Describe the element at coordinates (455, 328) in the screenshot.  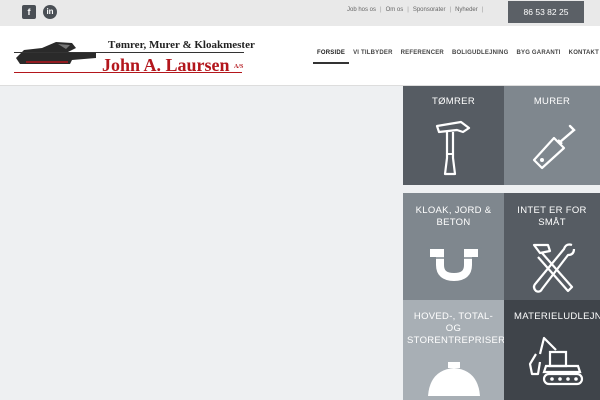
I see `tile-label: HOVED-, TOTAL- OG STORENTREPRISER` at that location.